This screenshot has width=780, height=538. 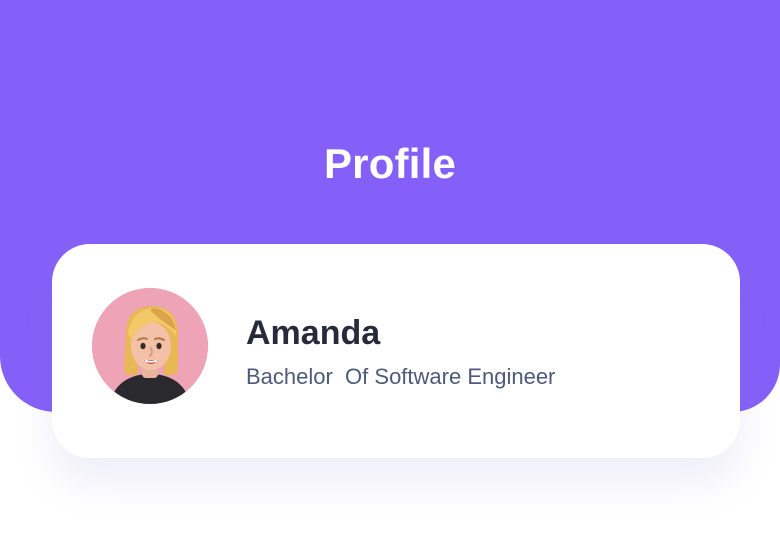 What do you see at coordinates (401, 376) in the screenshot?
I see `user-degree: Bachelor Of Software Engineer` at bounding box center [401, 376].